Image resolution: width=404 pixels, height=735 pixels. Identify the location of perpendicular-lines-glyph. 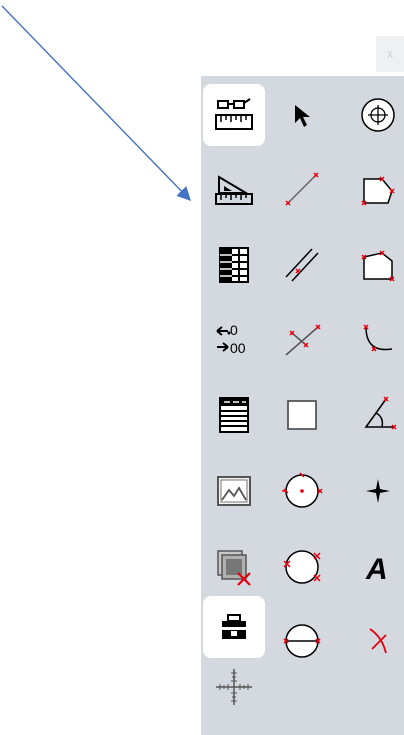
(303, 340).